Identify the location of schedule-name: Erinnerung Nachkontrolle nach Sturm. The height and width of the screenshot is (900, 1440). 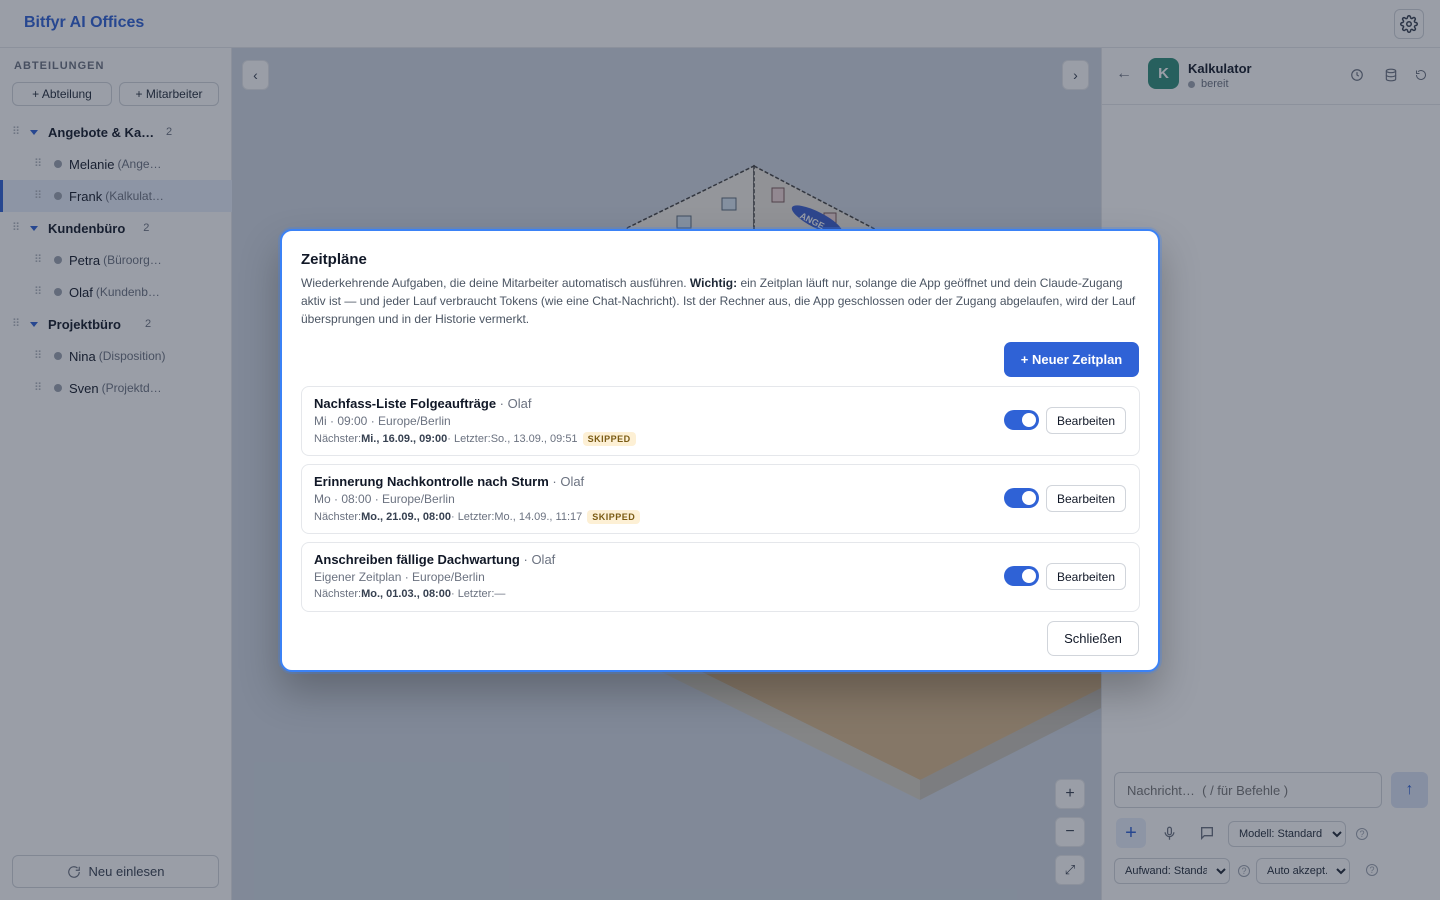
(431, 481).